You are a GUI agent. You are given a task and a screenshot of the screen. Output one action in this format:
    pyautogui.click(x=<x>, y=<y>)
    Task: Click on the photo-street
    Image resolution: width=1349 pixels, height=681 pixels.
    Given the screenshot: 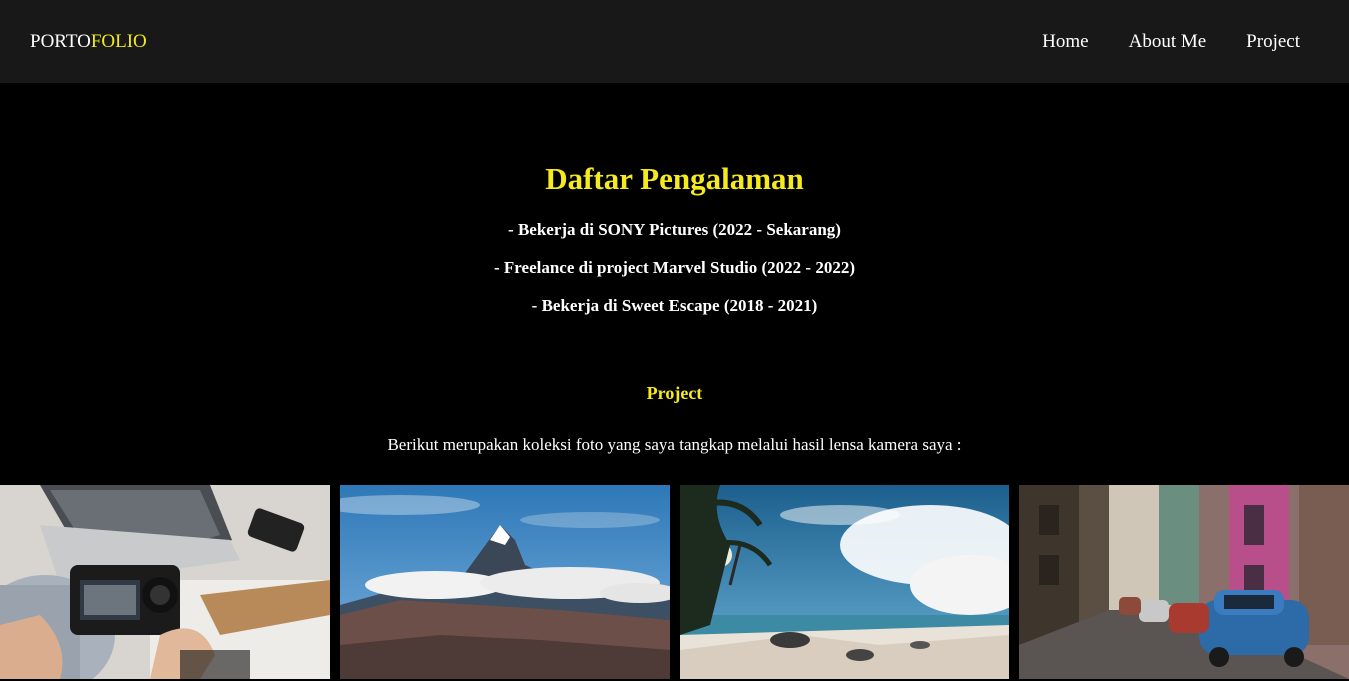 What is the action you would take?
    pyautogui.click(x=1184, y=582)
    